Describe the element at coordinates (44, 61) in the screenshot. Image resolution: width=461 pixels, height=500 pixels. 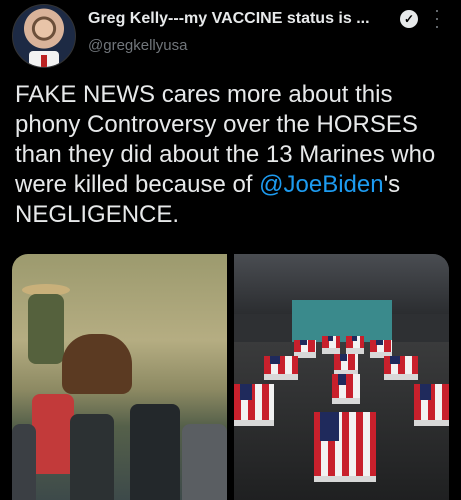
I see `avatar-tie` at that location.